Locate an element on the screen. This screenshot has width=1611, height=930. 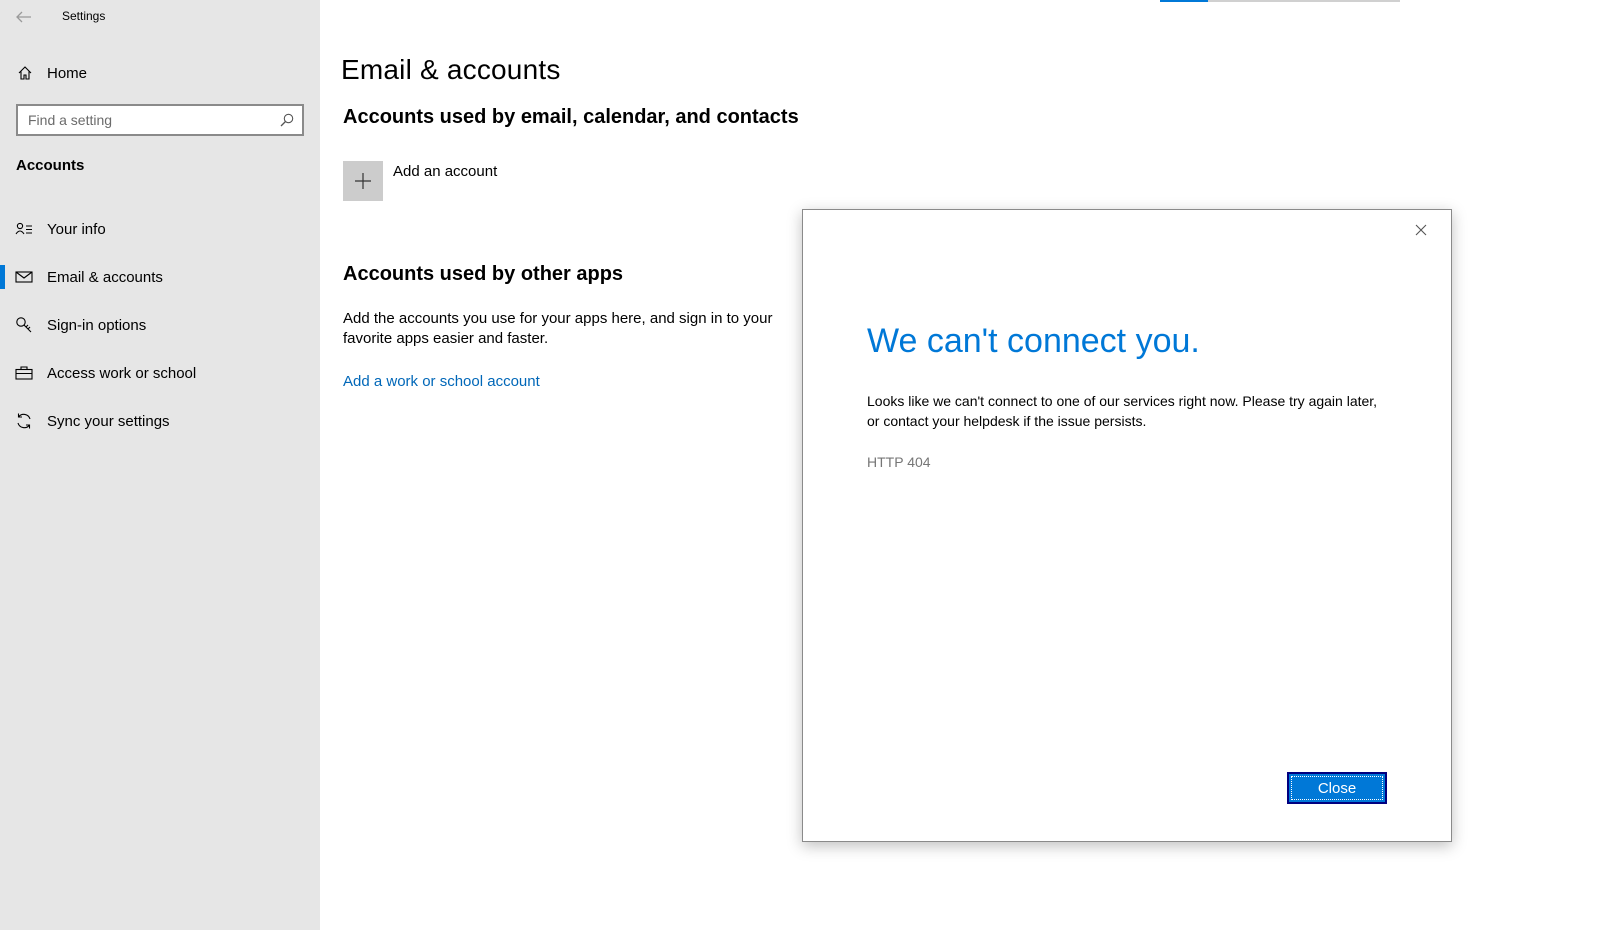
sidebar-item-sign-in-options: Sign-in options is located at coordinates (160, 325).